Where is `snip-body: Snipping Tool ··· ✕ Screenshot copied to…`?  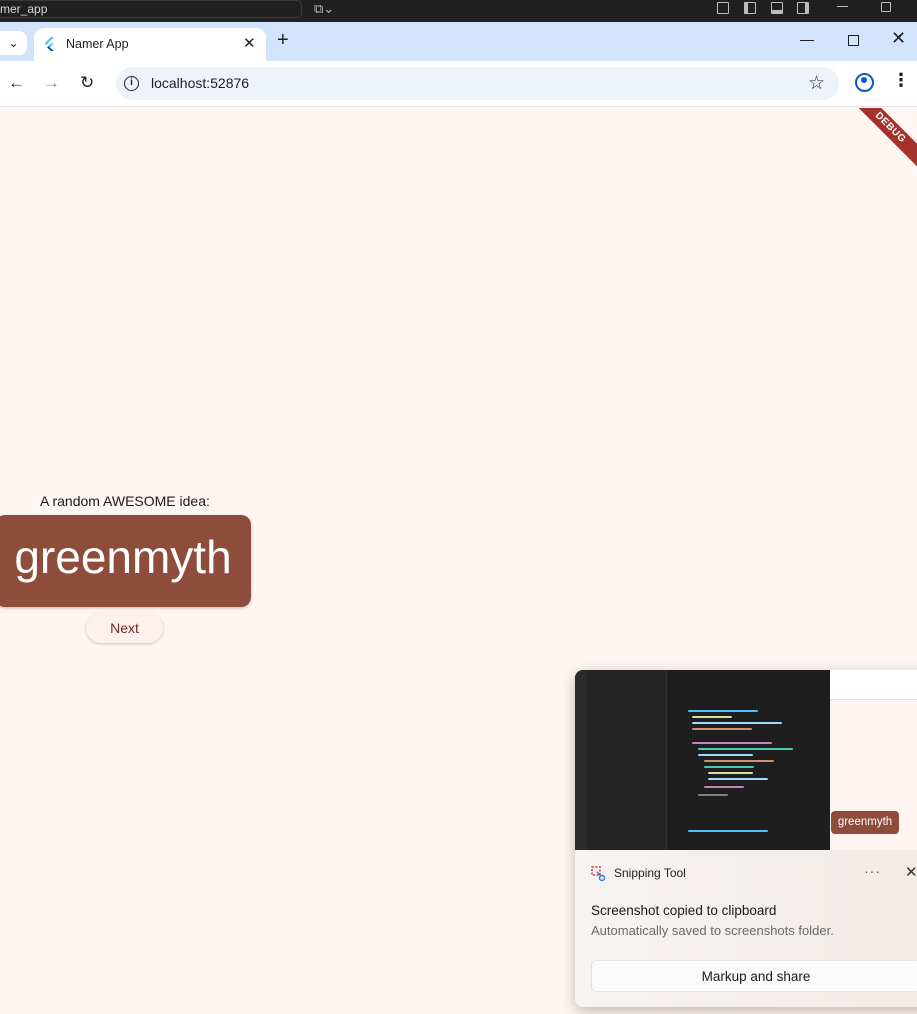
snip-body: Snipping Tool ··· ✕ Screenshot copied to… is located at coordinates (746, 928).